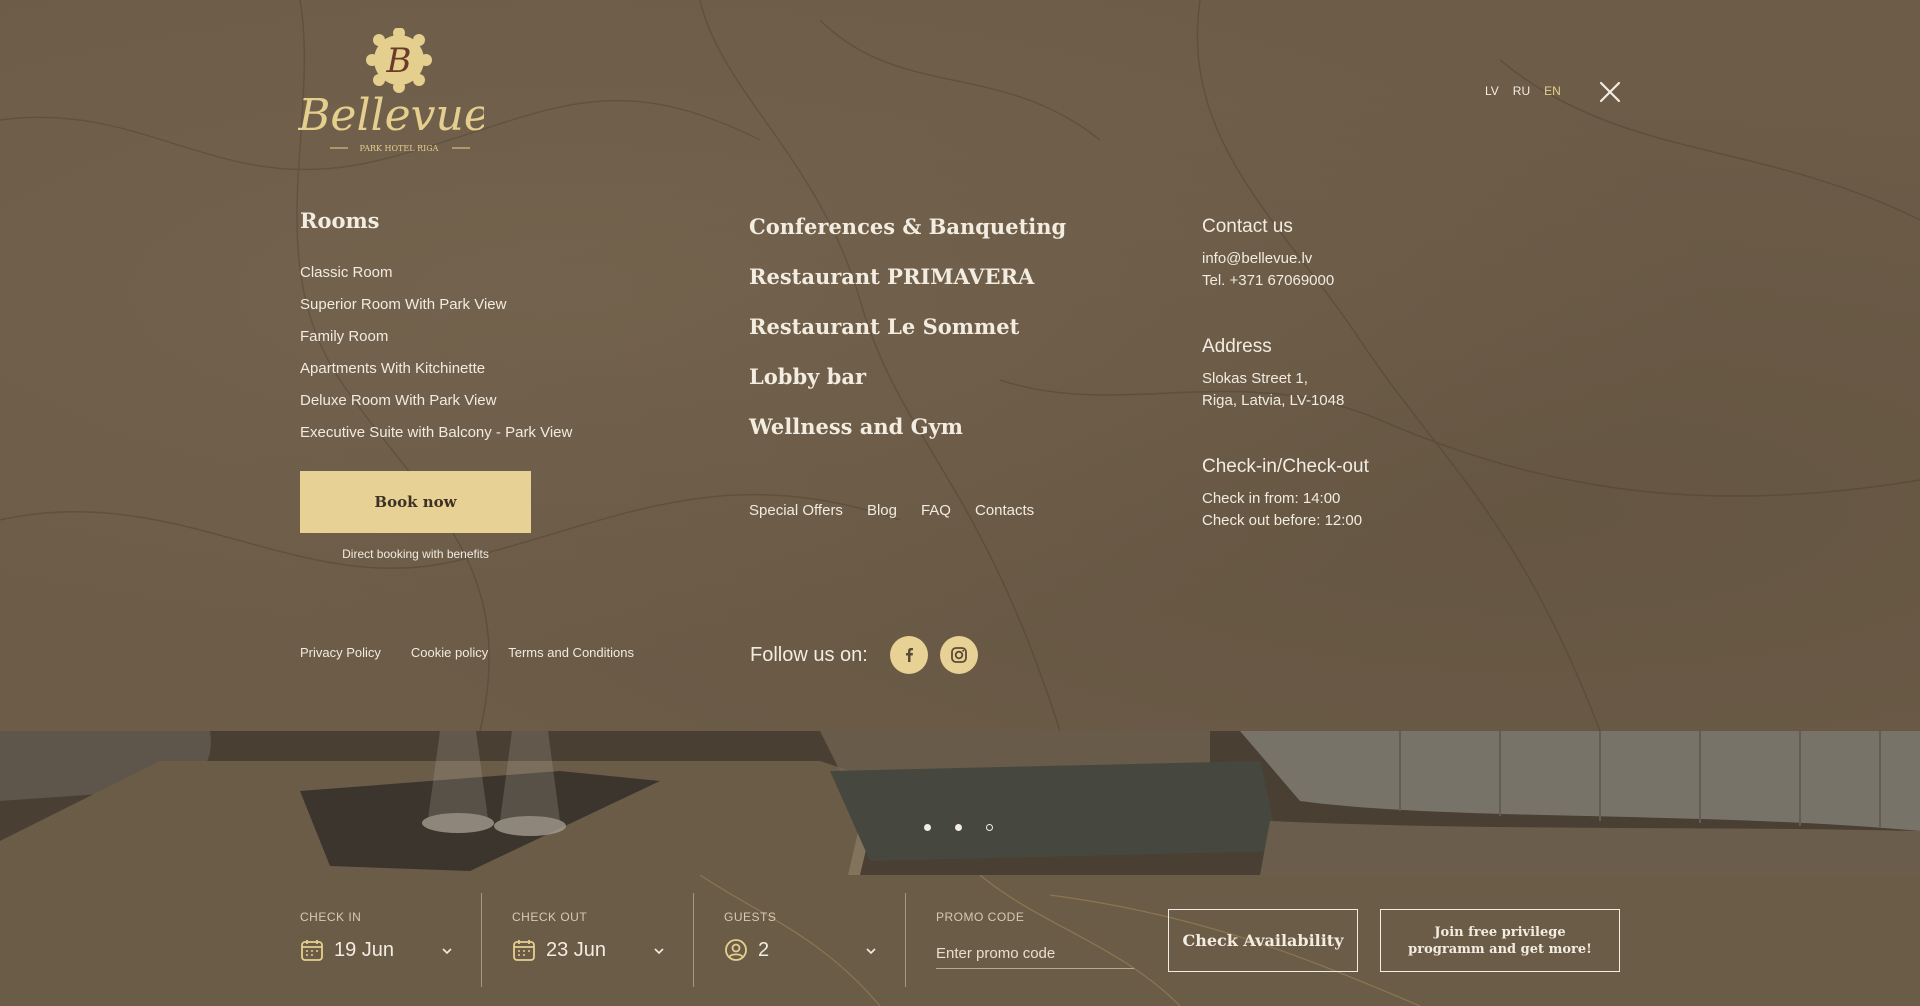  What do you see at coordinates (347, 936) in the screenshot?
I see `check-in-field: CHECK IN 19 Jun` at bounding box center [347, 936].